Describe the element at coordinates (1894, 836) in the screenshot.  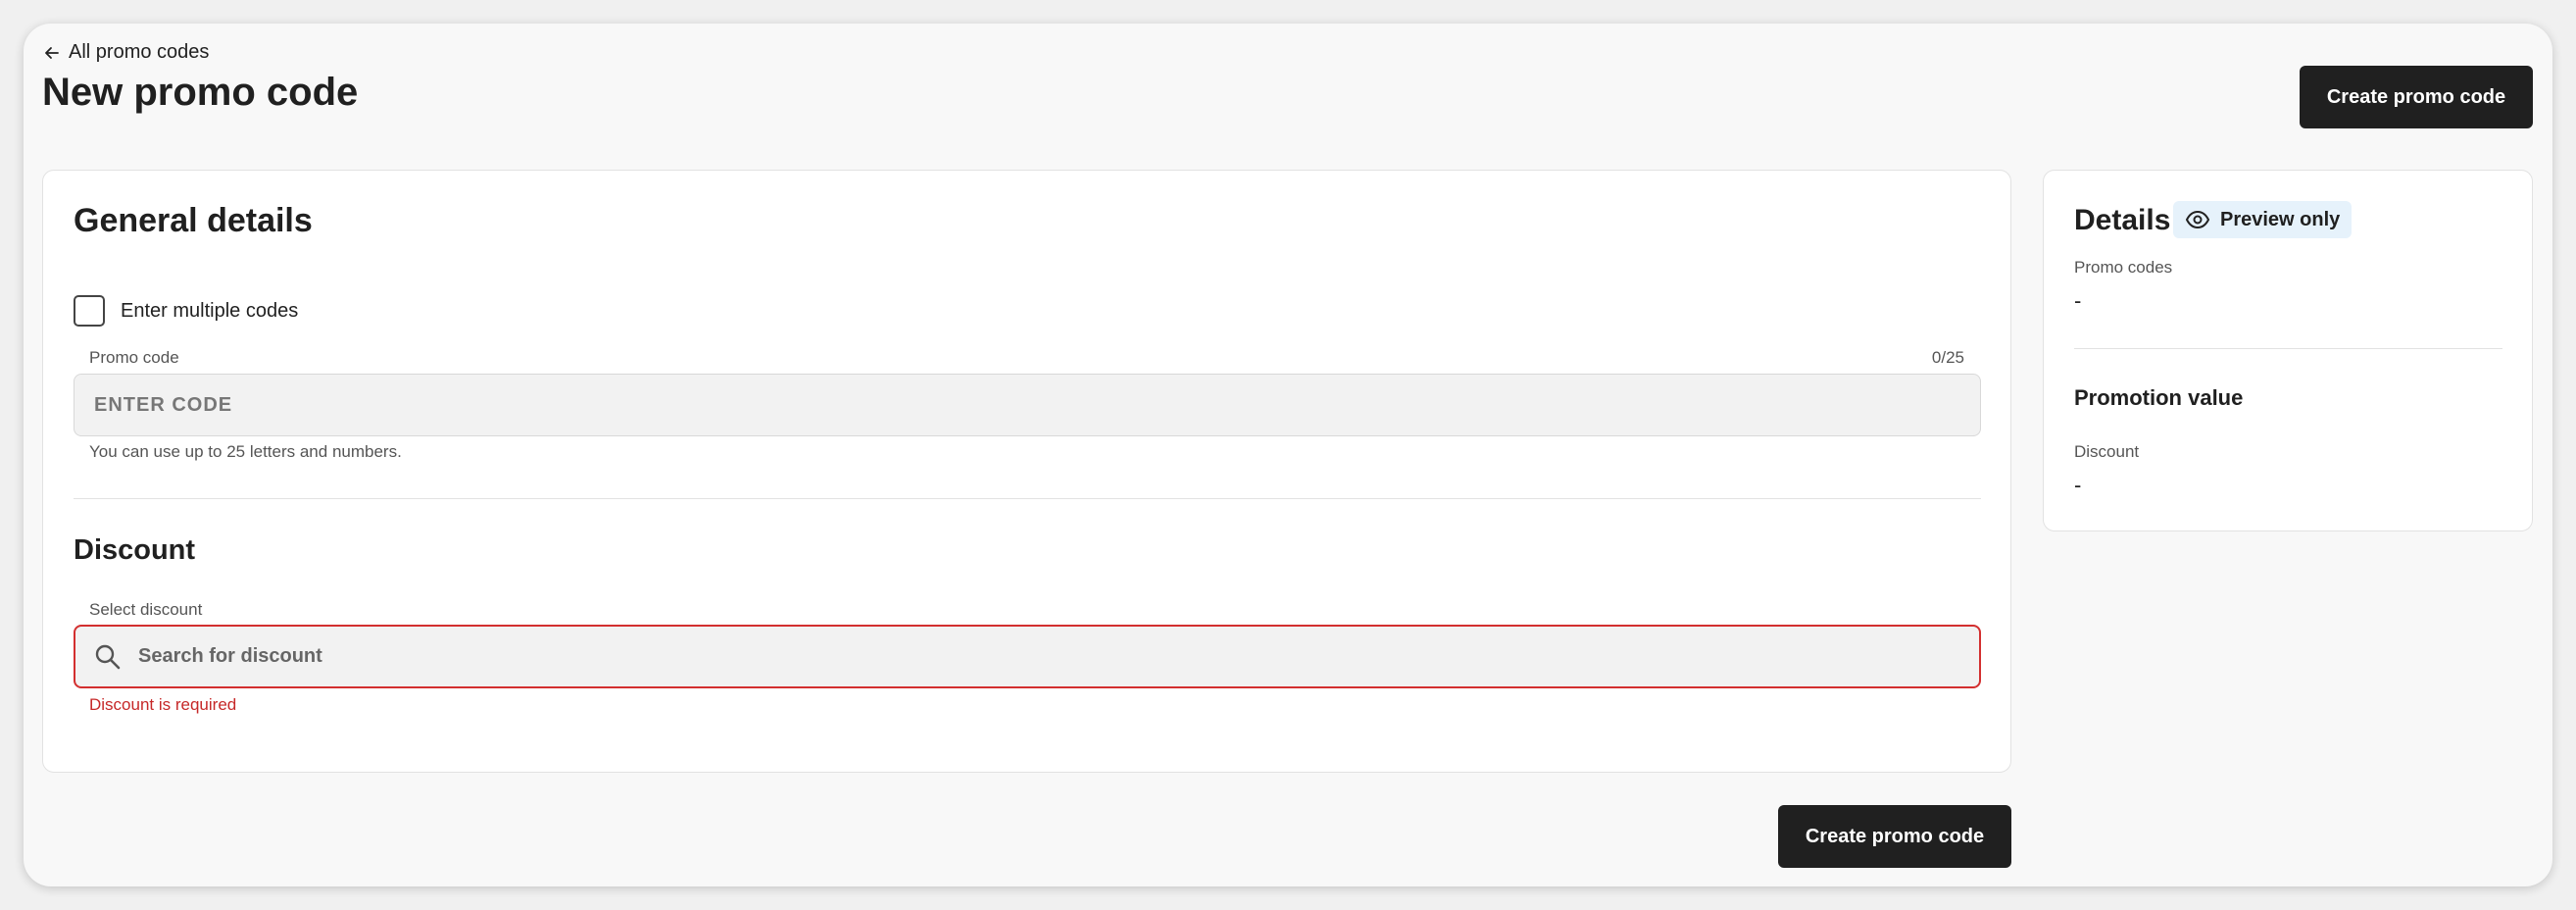
I see `create-promo-code-footer-button: Create promo code` at that location.